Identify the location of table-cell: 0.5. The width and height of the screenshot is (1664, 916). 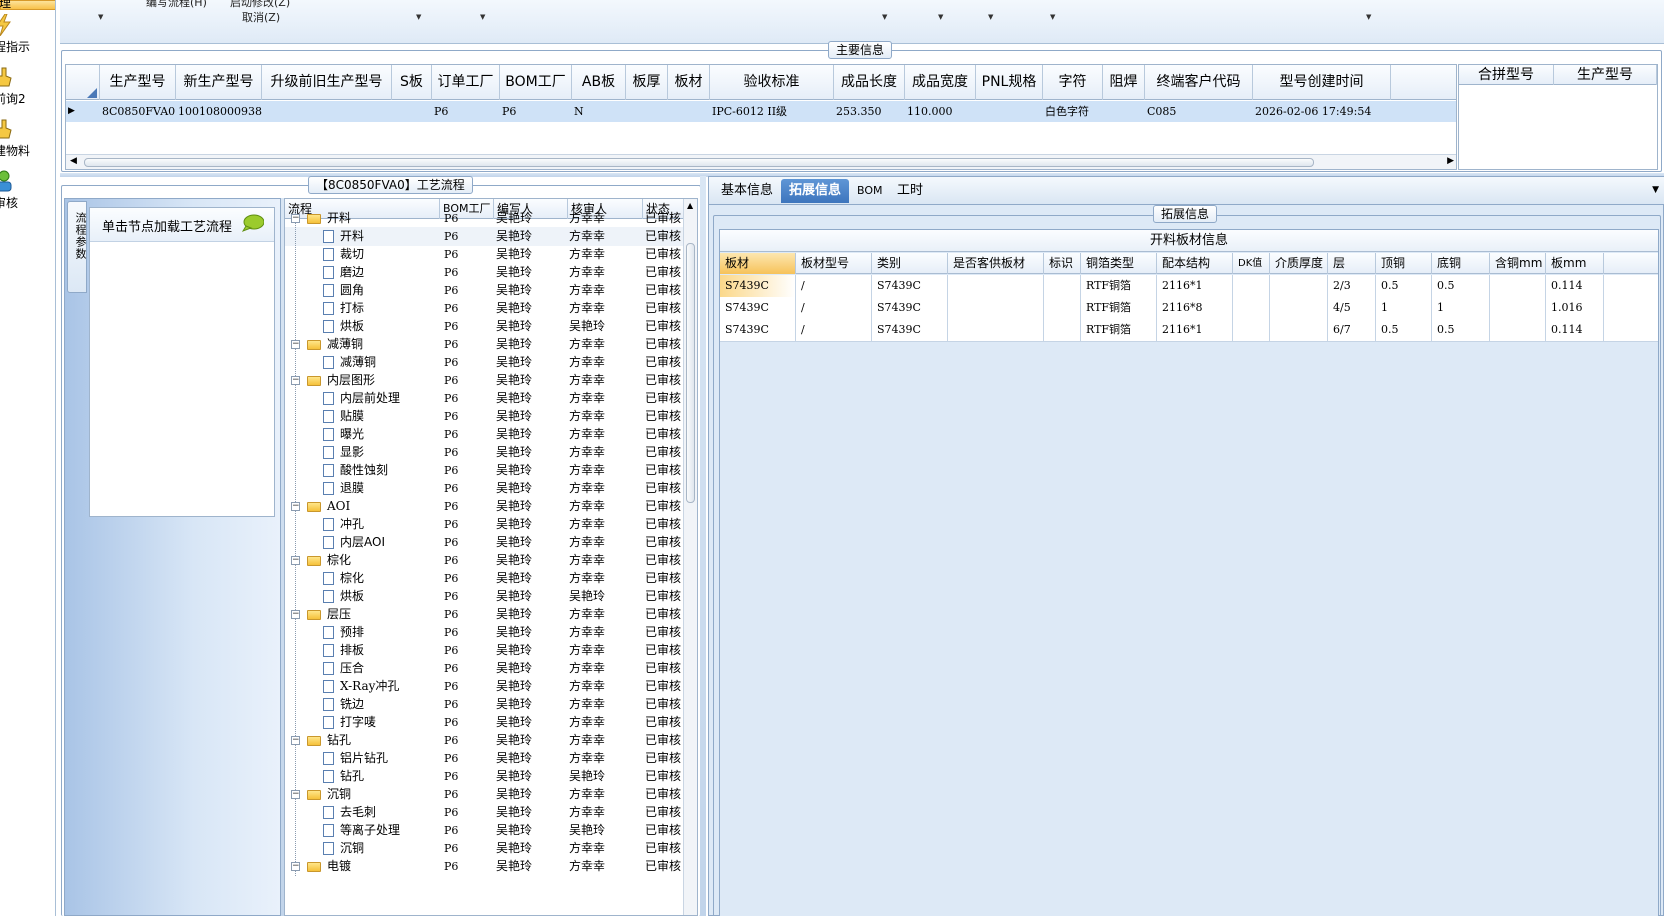
(1404, 286).